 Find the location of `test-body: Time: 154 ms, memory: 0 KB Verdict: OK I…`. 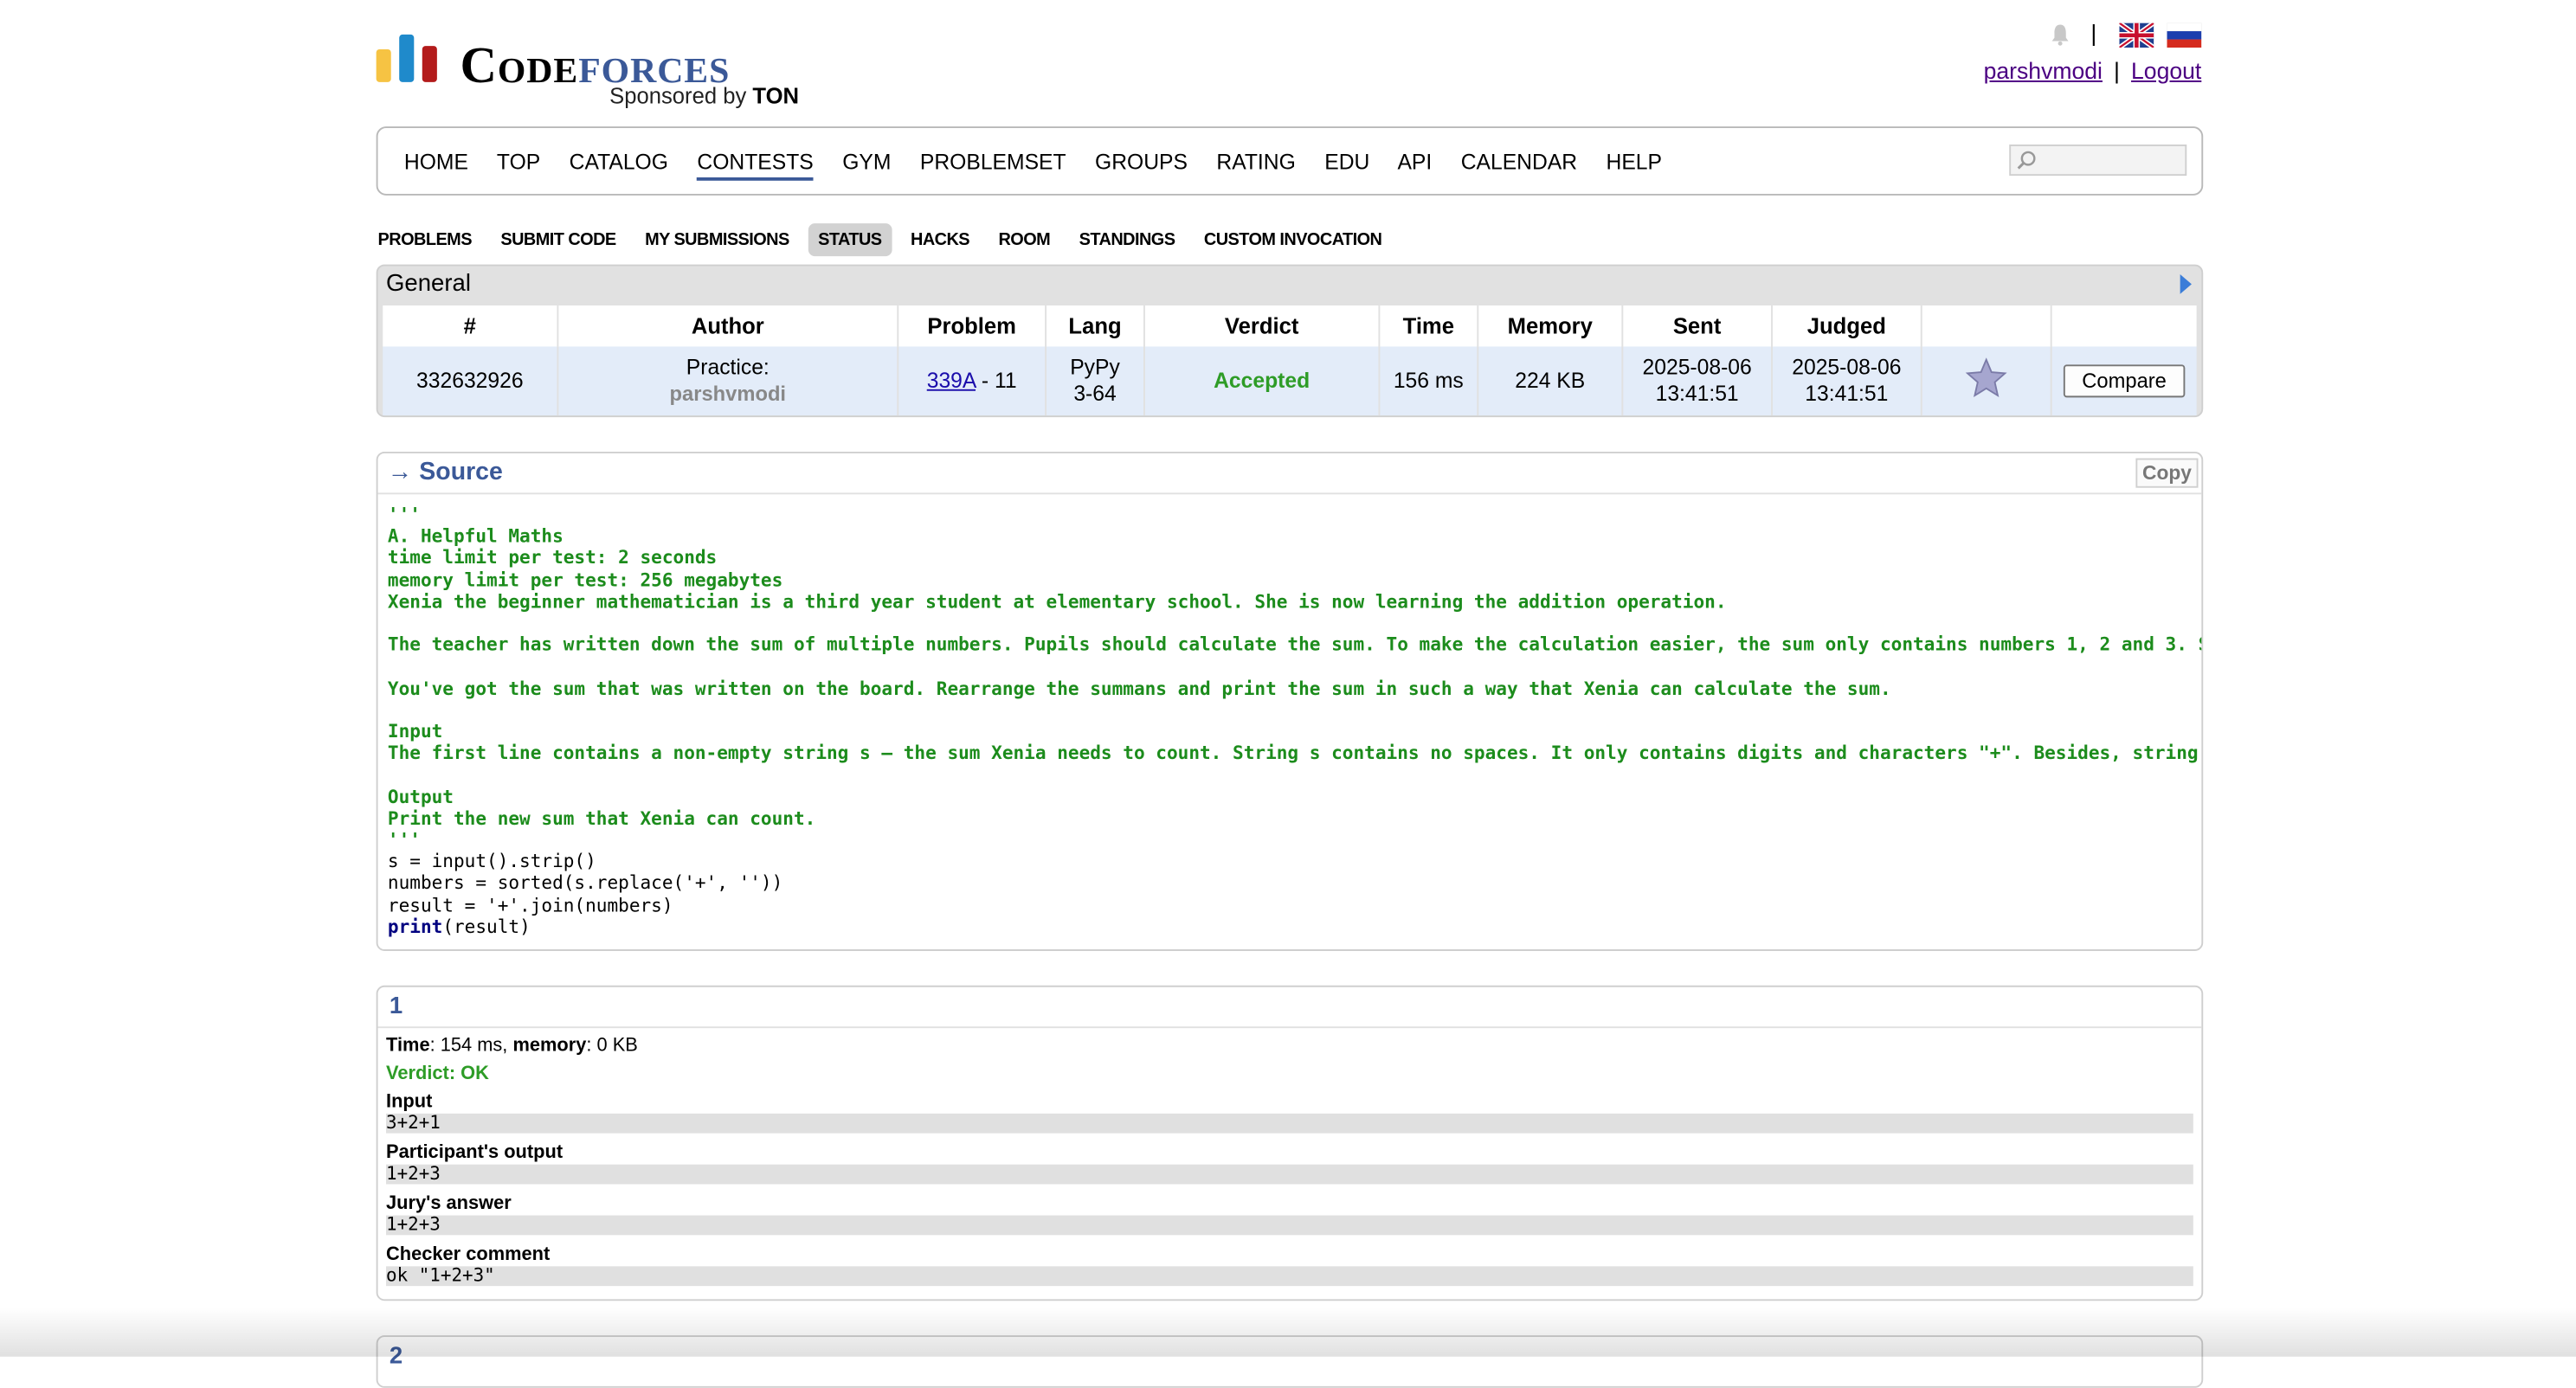

test-body: Time: 154 ms, memory: 0 KB Verdict: OK I… is located at coordinates (1289, 1166).